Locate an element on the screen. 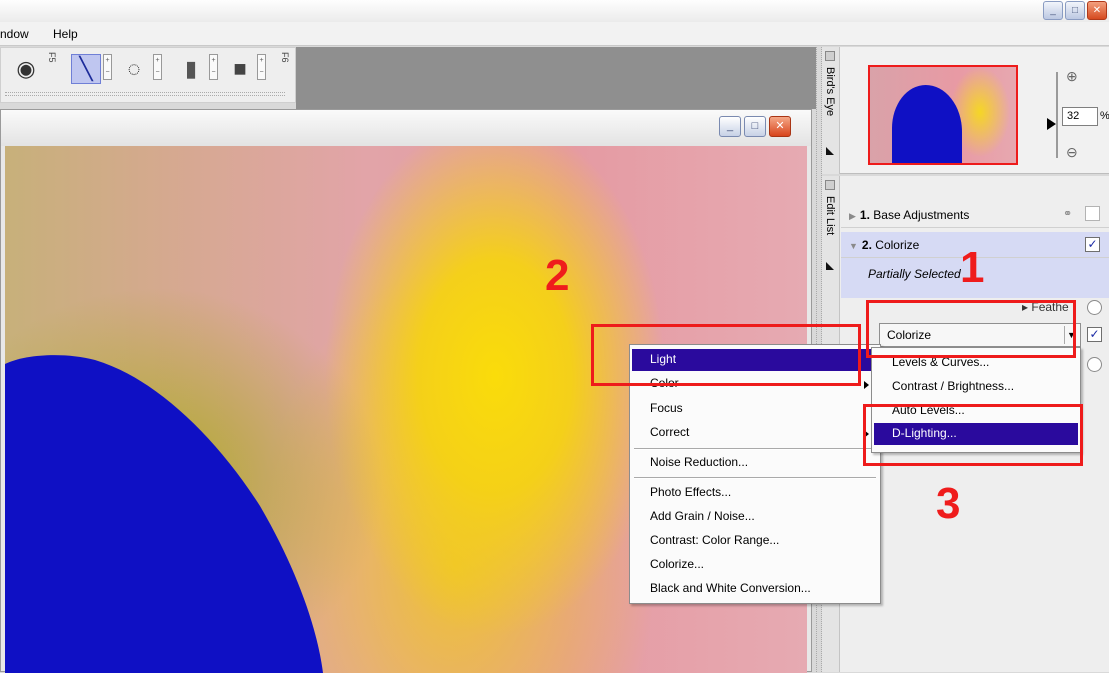 This screenshot has height=673, width=1109. menu-item-focus: Focus is located at coordinates (755, 409).